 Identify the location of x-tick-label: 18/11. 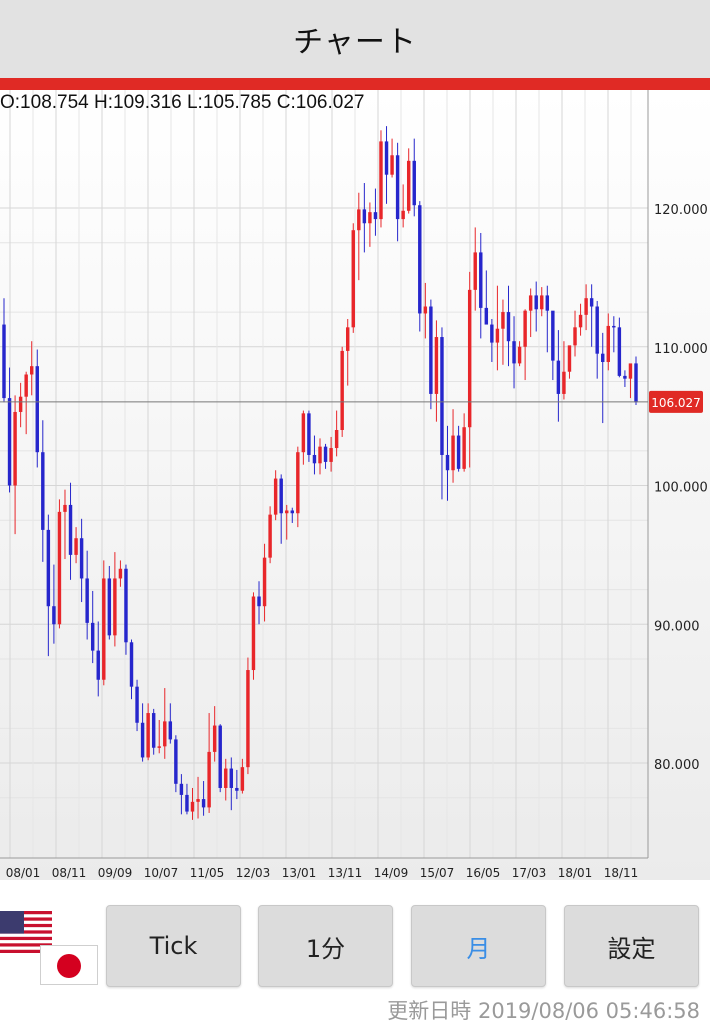
(621, 873).